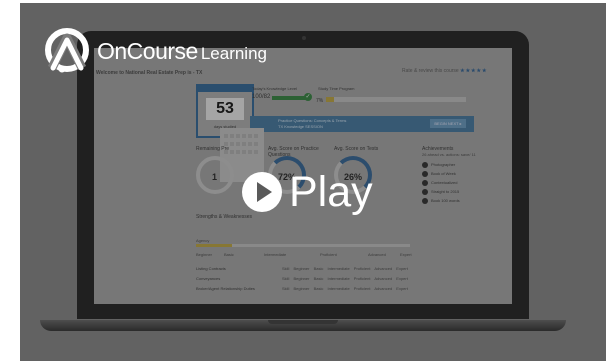 The width and height of the screenshot is (606, 364). What do you see at coordinates (233, 53) in the screenshot?
I see `brand-suffix: Learning` at bounding box center [233, 53].